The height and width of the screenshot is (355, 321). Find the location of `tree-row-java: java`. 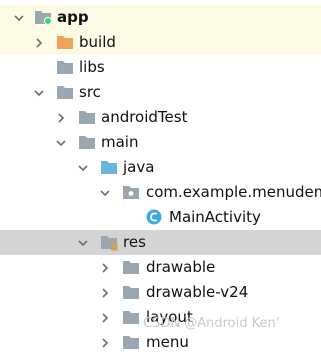

tree-row-java: java is located at coordinates (160, 167).